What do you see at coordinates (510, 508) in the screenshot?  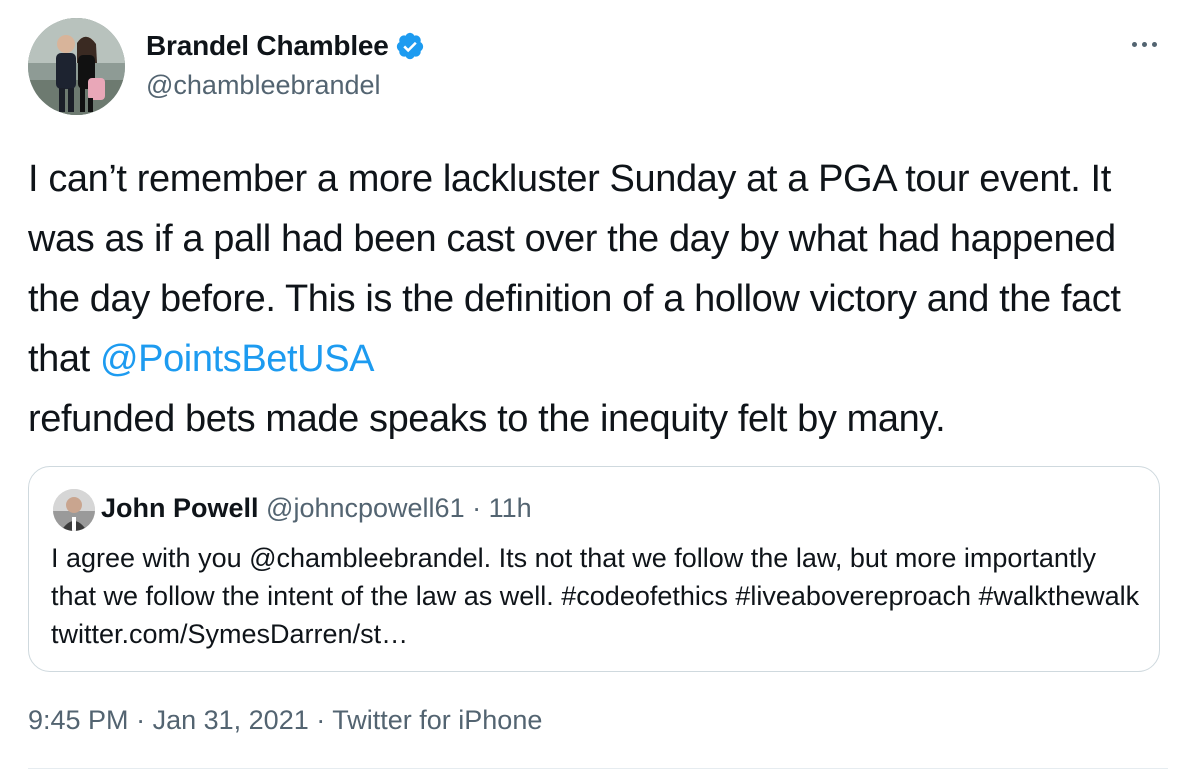 I see `quote-timestamp: 11h` at bounding box center [510, 508].